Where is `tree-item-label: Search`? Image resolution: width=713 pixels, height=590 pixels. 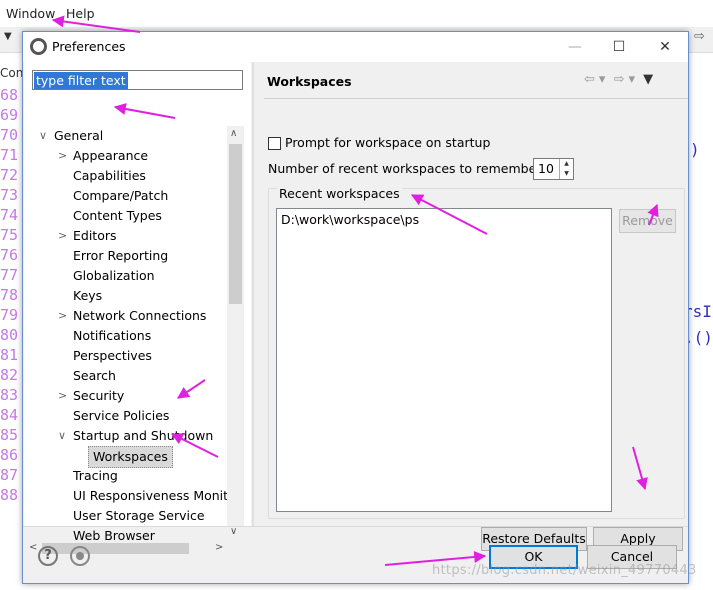
tree-item-label: Search is located at coordinates (94, 375).